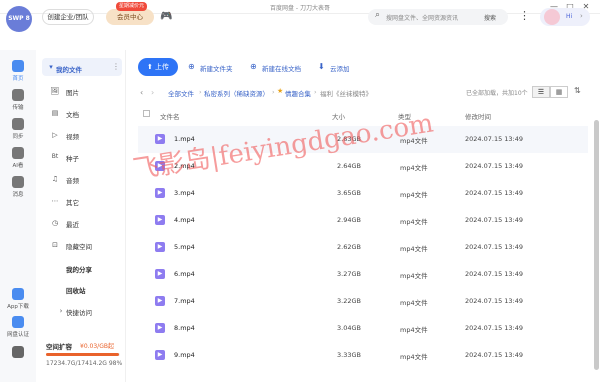  Describe the element at coordinates (158, 67) in the screenshot. I see `upload-button: ⬆ 上传` at that location.